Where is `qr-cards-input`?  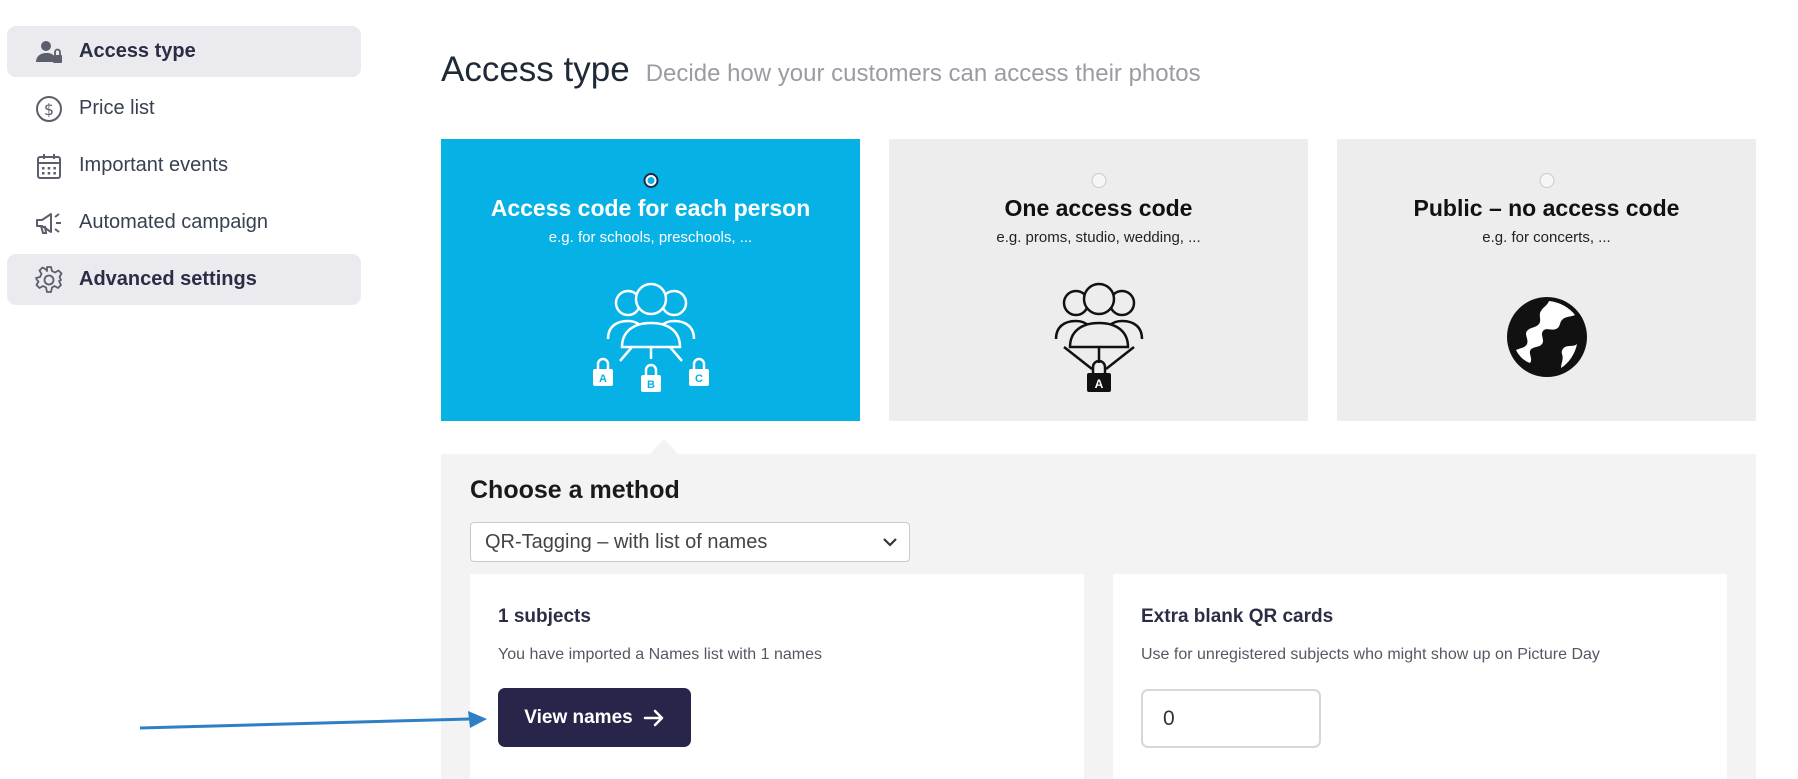
qr-cards-input is located at coordinates (1231, 718).